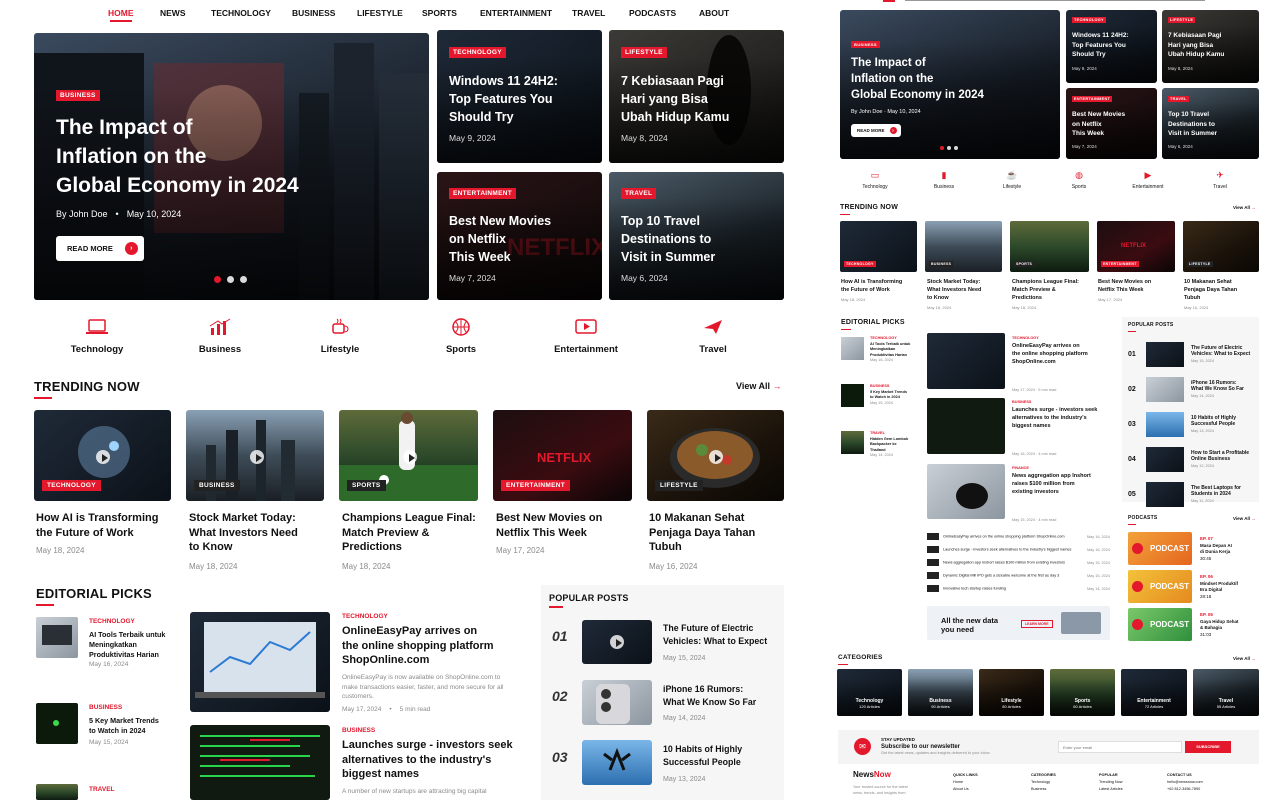 The width and height of the screenshot is (1280, 800). What do you see at coordinates (102, 789) in the screenshot?
I see `editorial-small-3-tag: TRAVEL` at bounding box center [102, 789].